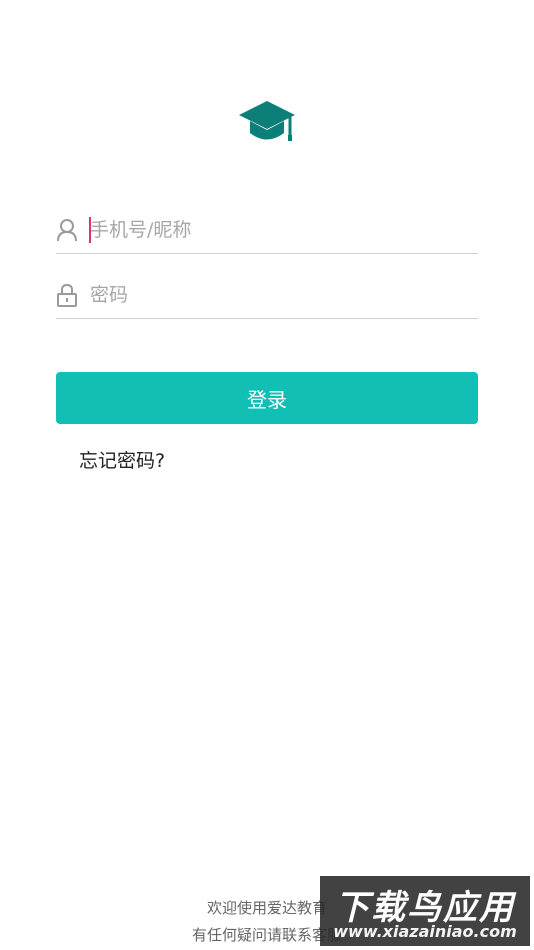 This screenshot has height=950, width=534. I want to click on password-field, so click(267, 298).